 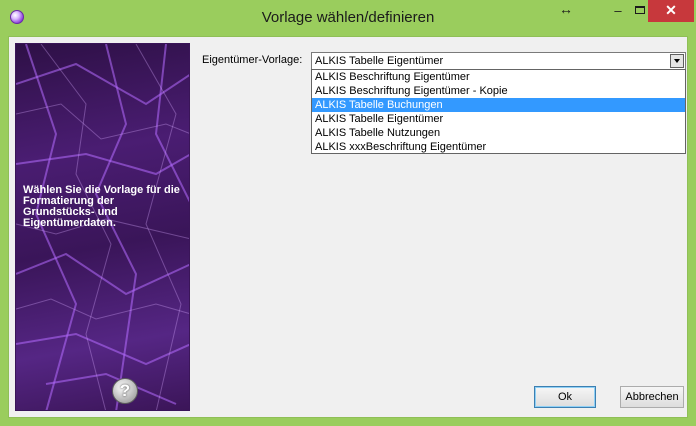 What do you see at coordinates (671, 11) in the screenshot?
I see `close-button: ✕` at bounding box center [671, 11].